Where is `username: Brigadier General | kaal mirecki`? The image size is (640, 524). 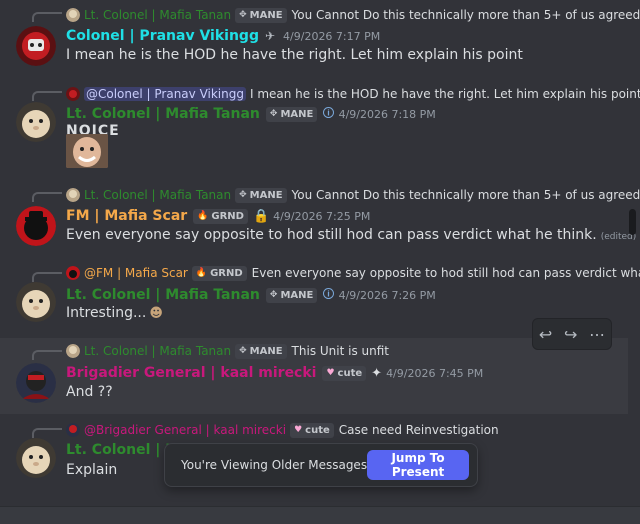
username: Brigadier General | kaal mirecki is located at coordinates (191, 373).